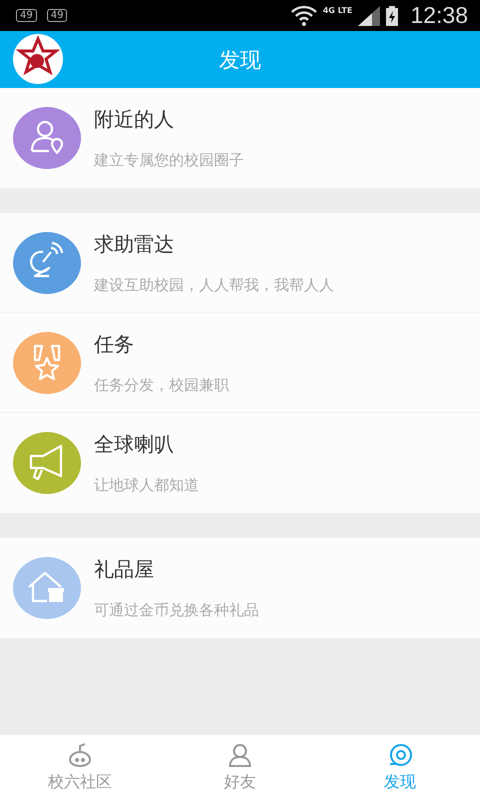  What do you see at coordinates (146, 485) in the screenshot?
I see `item-subtitle: 让地球人都知道` at bounding box center [146, 485].